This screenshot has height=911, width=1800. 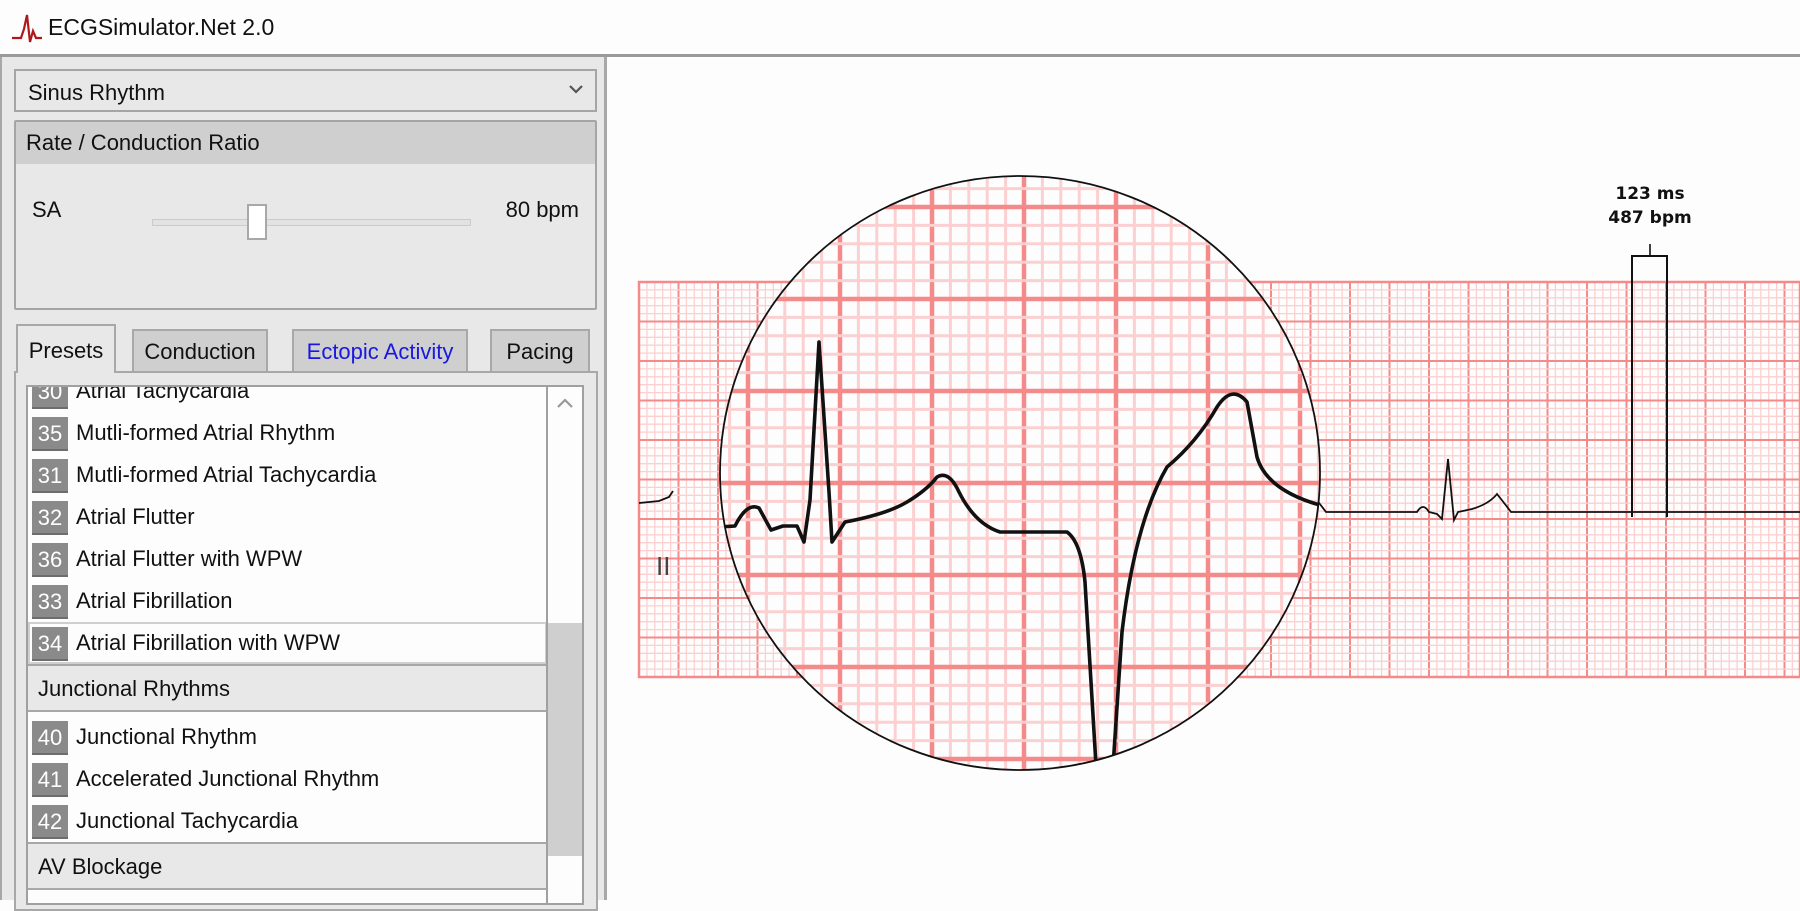 I want to click on preset-item: 40 Junctional Rhythm, so click(x=287, y=737).